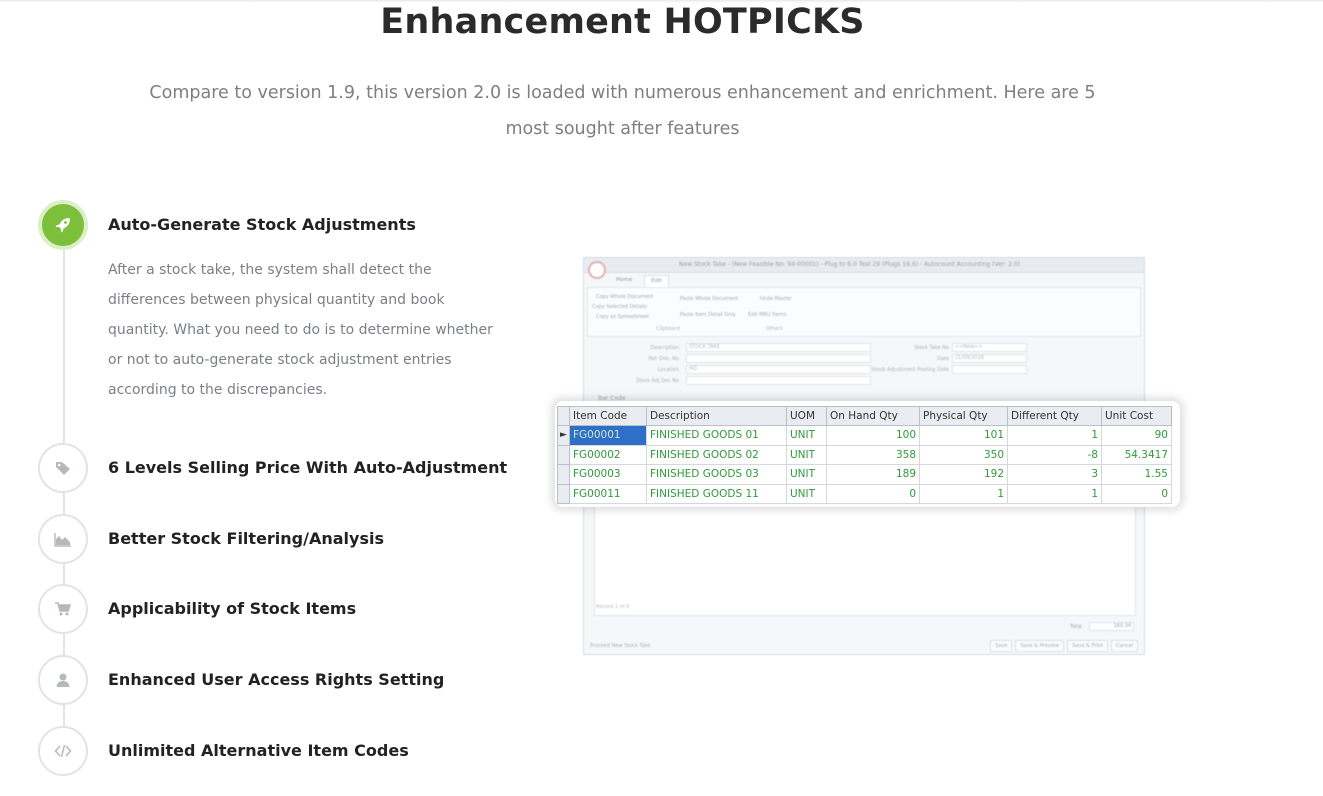  What do you see at coordinates (258, 750) in the screenshot?
I see `feature-title: Unlimited Alternative Item Codes` at bounding box center [258, 750].